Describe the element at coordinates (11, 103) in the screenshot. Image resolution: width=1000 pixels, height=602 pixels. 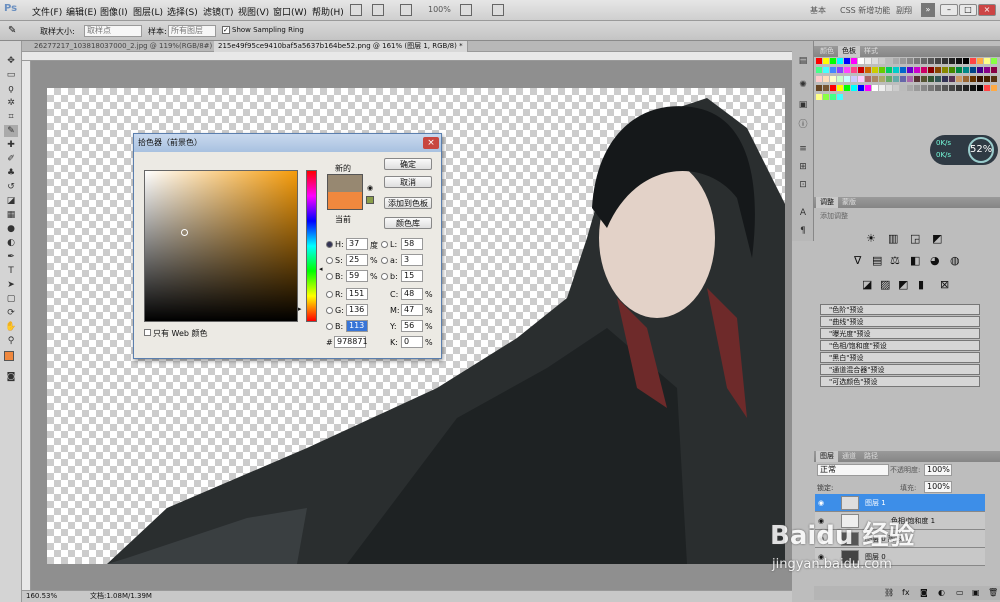
I see `quick-select-tool-icon: ✲` at that location.